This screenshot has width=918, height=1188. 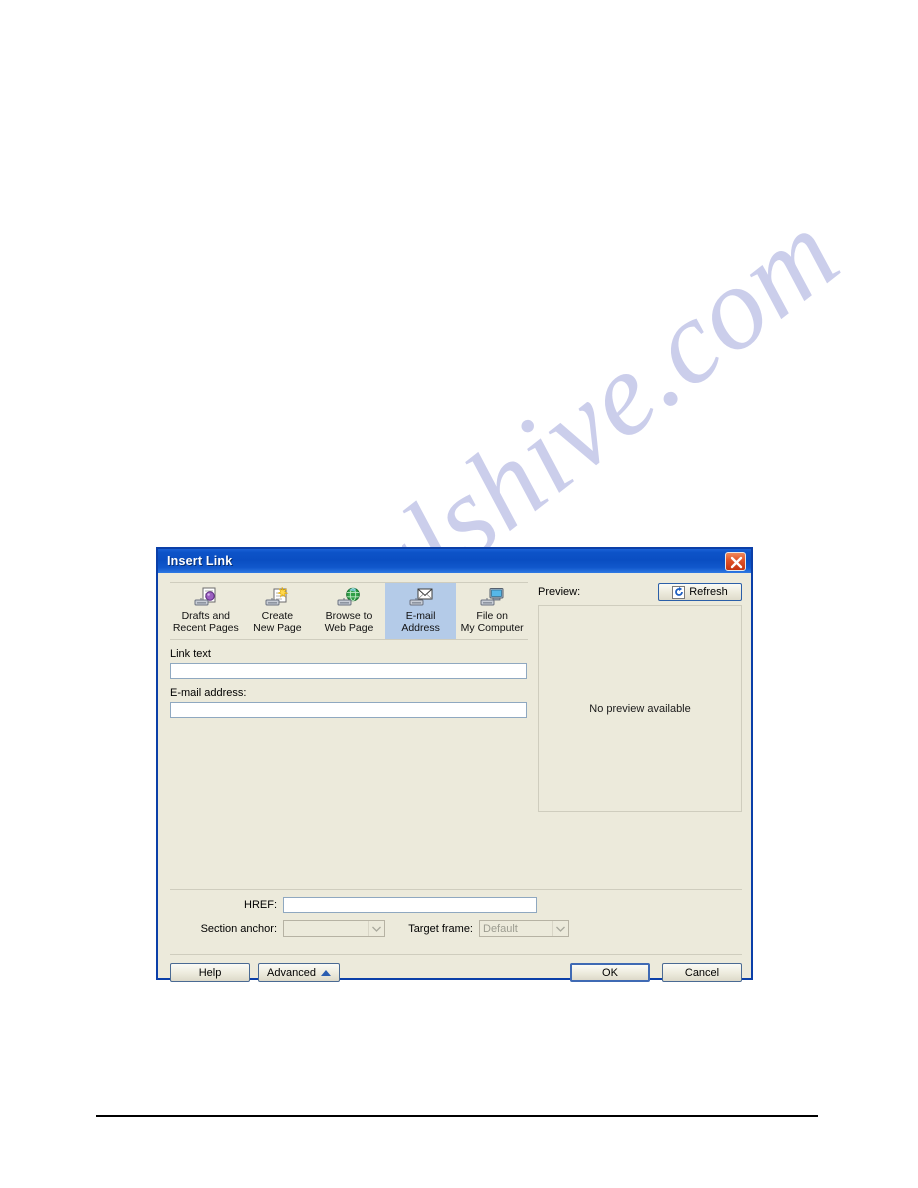 What do you see at coordinates (492, 616) in the screenshot?
I see `iconbar-label-line1: File on` at bounding box center [492, 616].